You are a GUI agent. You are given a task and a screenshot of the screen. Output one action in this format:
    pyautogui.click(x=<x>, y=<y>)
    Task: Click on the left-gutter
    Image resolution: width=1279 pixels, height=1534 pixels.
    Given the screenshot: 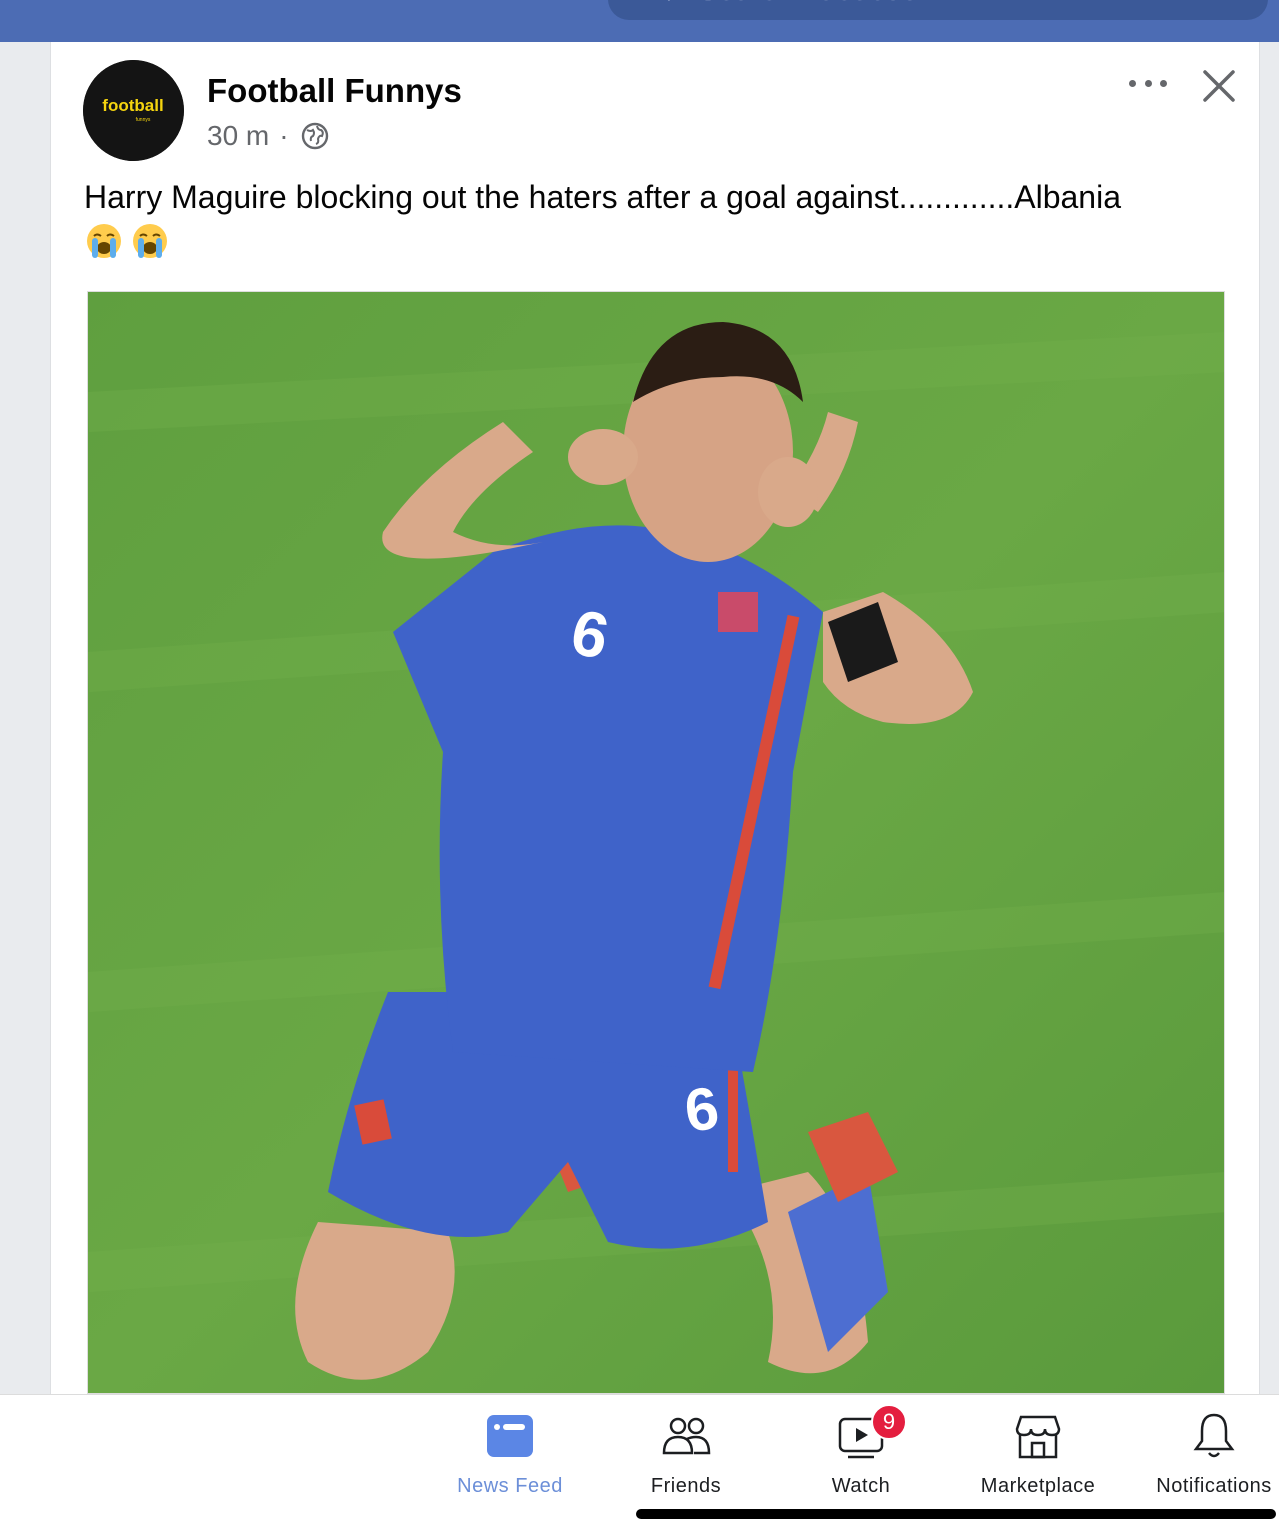 What is the action you would take?
    pyautogui.click(x=25, y=718)
    